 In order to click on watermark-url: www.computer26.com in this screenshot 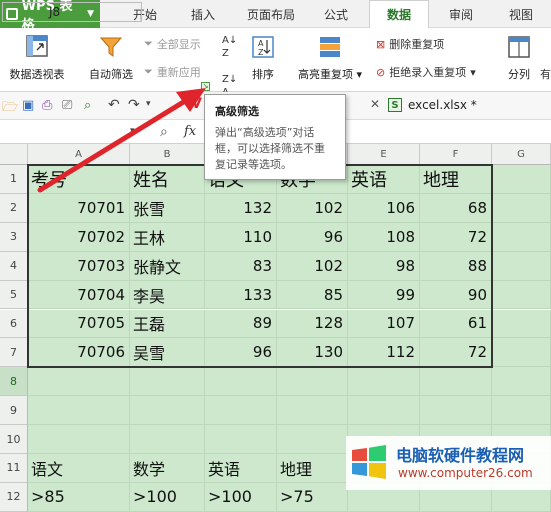, I will do `click(465, 473)`.